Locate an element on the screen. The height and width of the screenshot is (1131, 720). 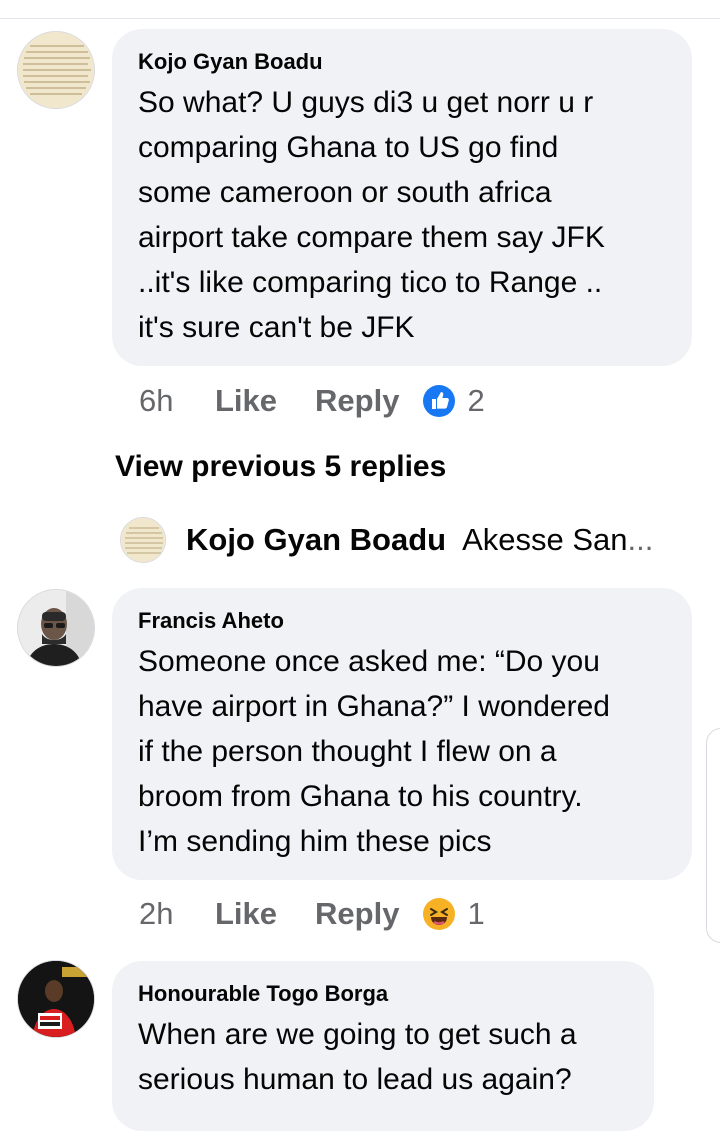
comment-actions: 2h Like Reply 1 is located at coordinates (312, 914).